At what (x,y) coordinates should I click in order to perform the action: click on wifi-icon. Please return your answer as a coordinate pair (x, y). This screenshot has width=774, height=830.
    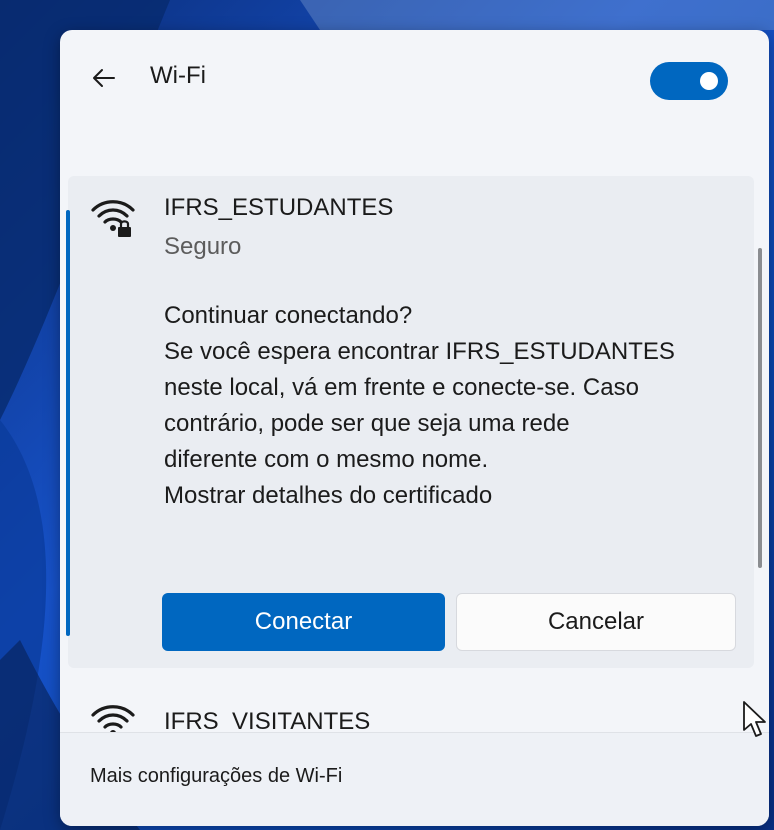
    Looking at the image, I should click on (113, 718).